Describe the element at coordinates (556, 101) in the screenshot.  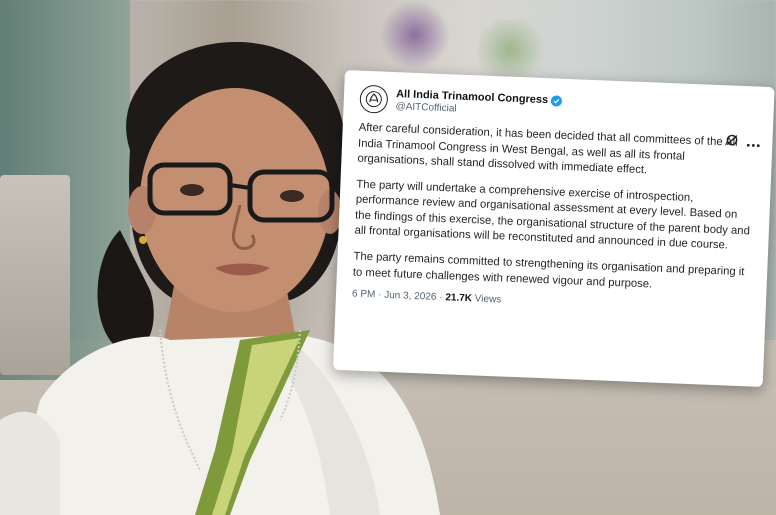
I see `verified-badge-icon` at that location.